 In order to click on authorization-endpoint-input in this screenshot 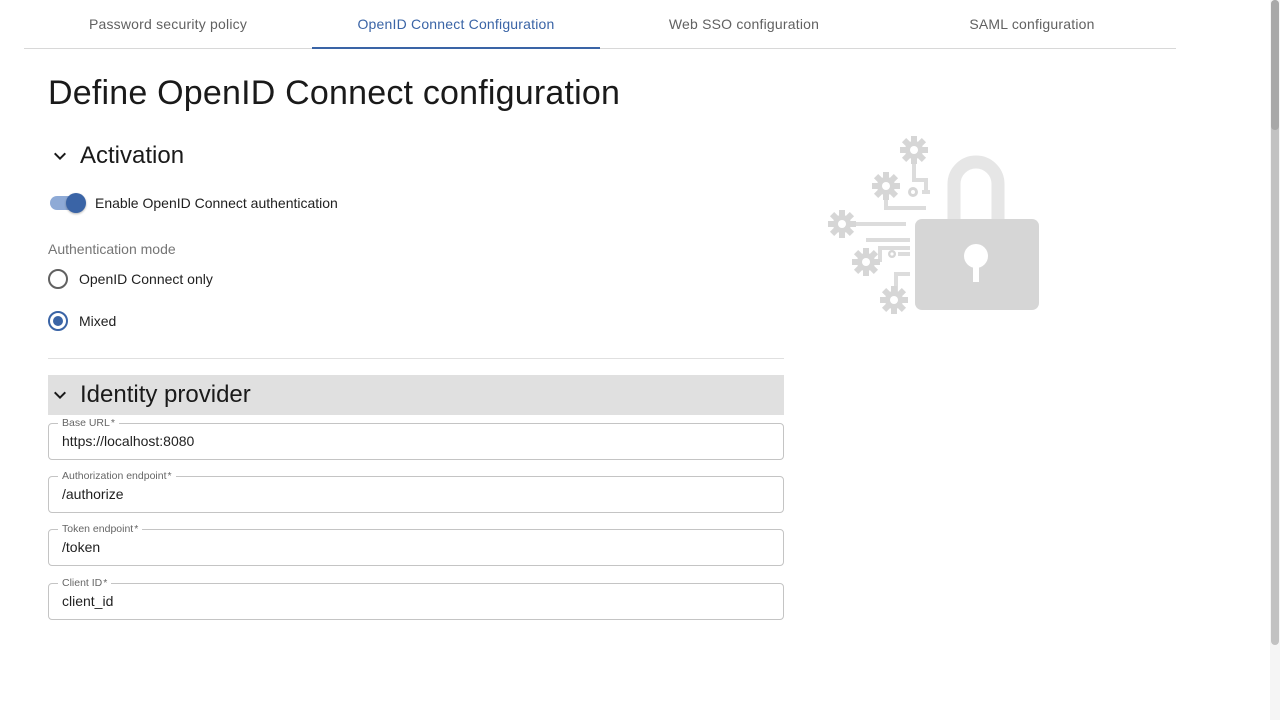, I will do `click(412, 494)`.